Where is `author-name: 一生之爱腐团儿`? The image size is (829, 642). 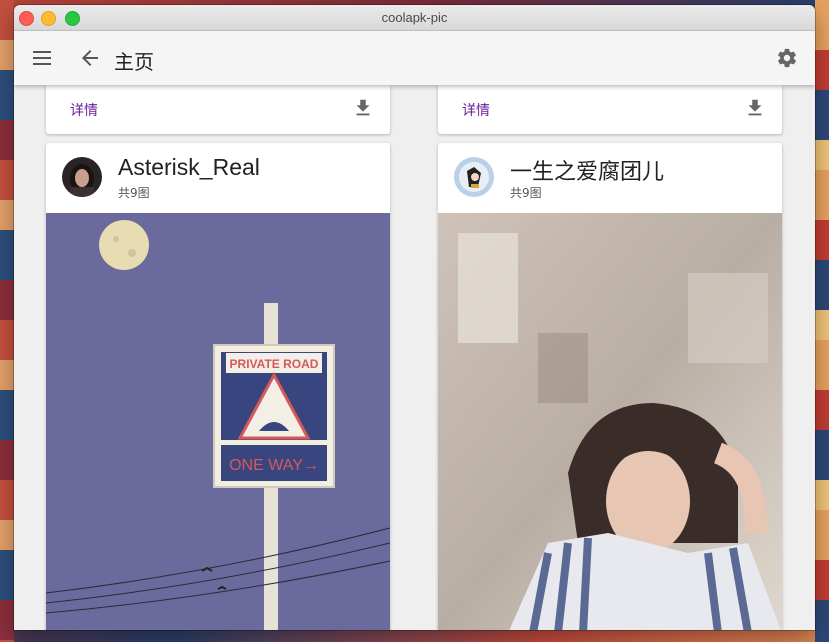 author-name: 一生之爱腐团儿 is located at coordinates (587, 170).